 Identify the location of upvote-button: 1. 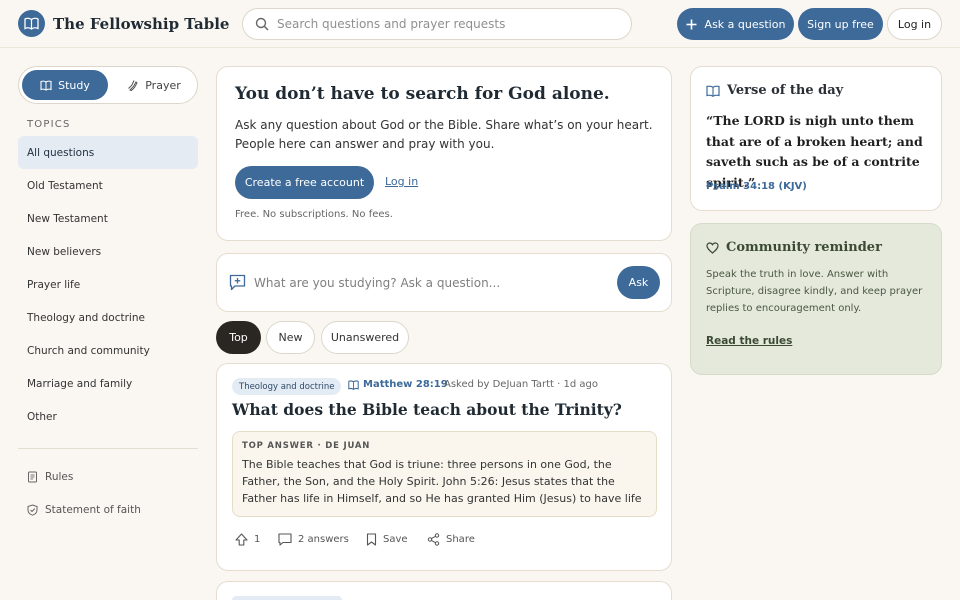
(247, 539).